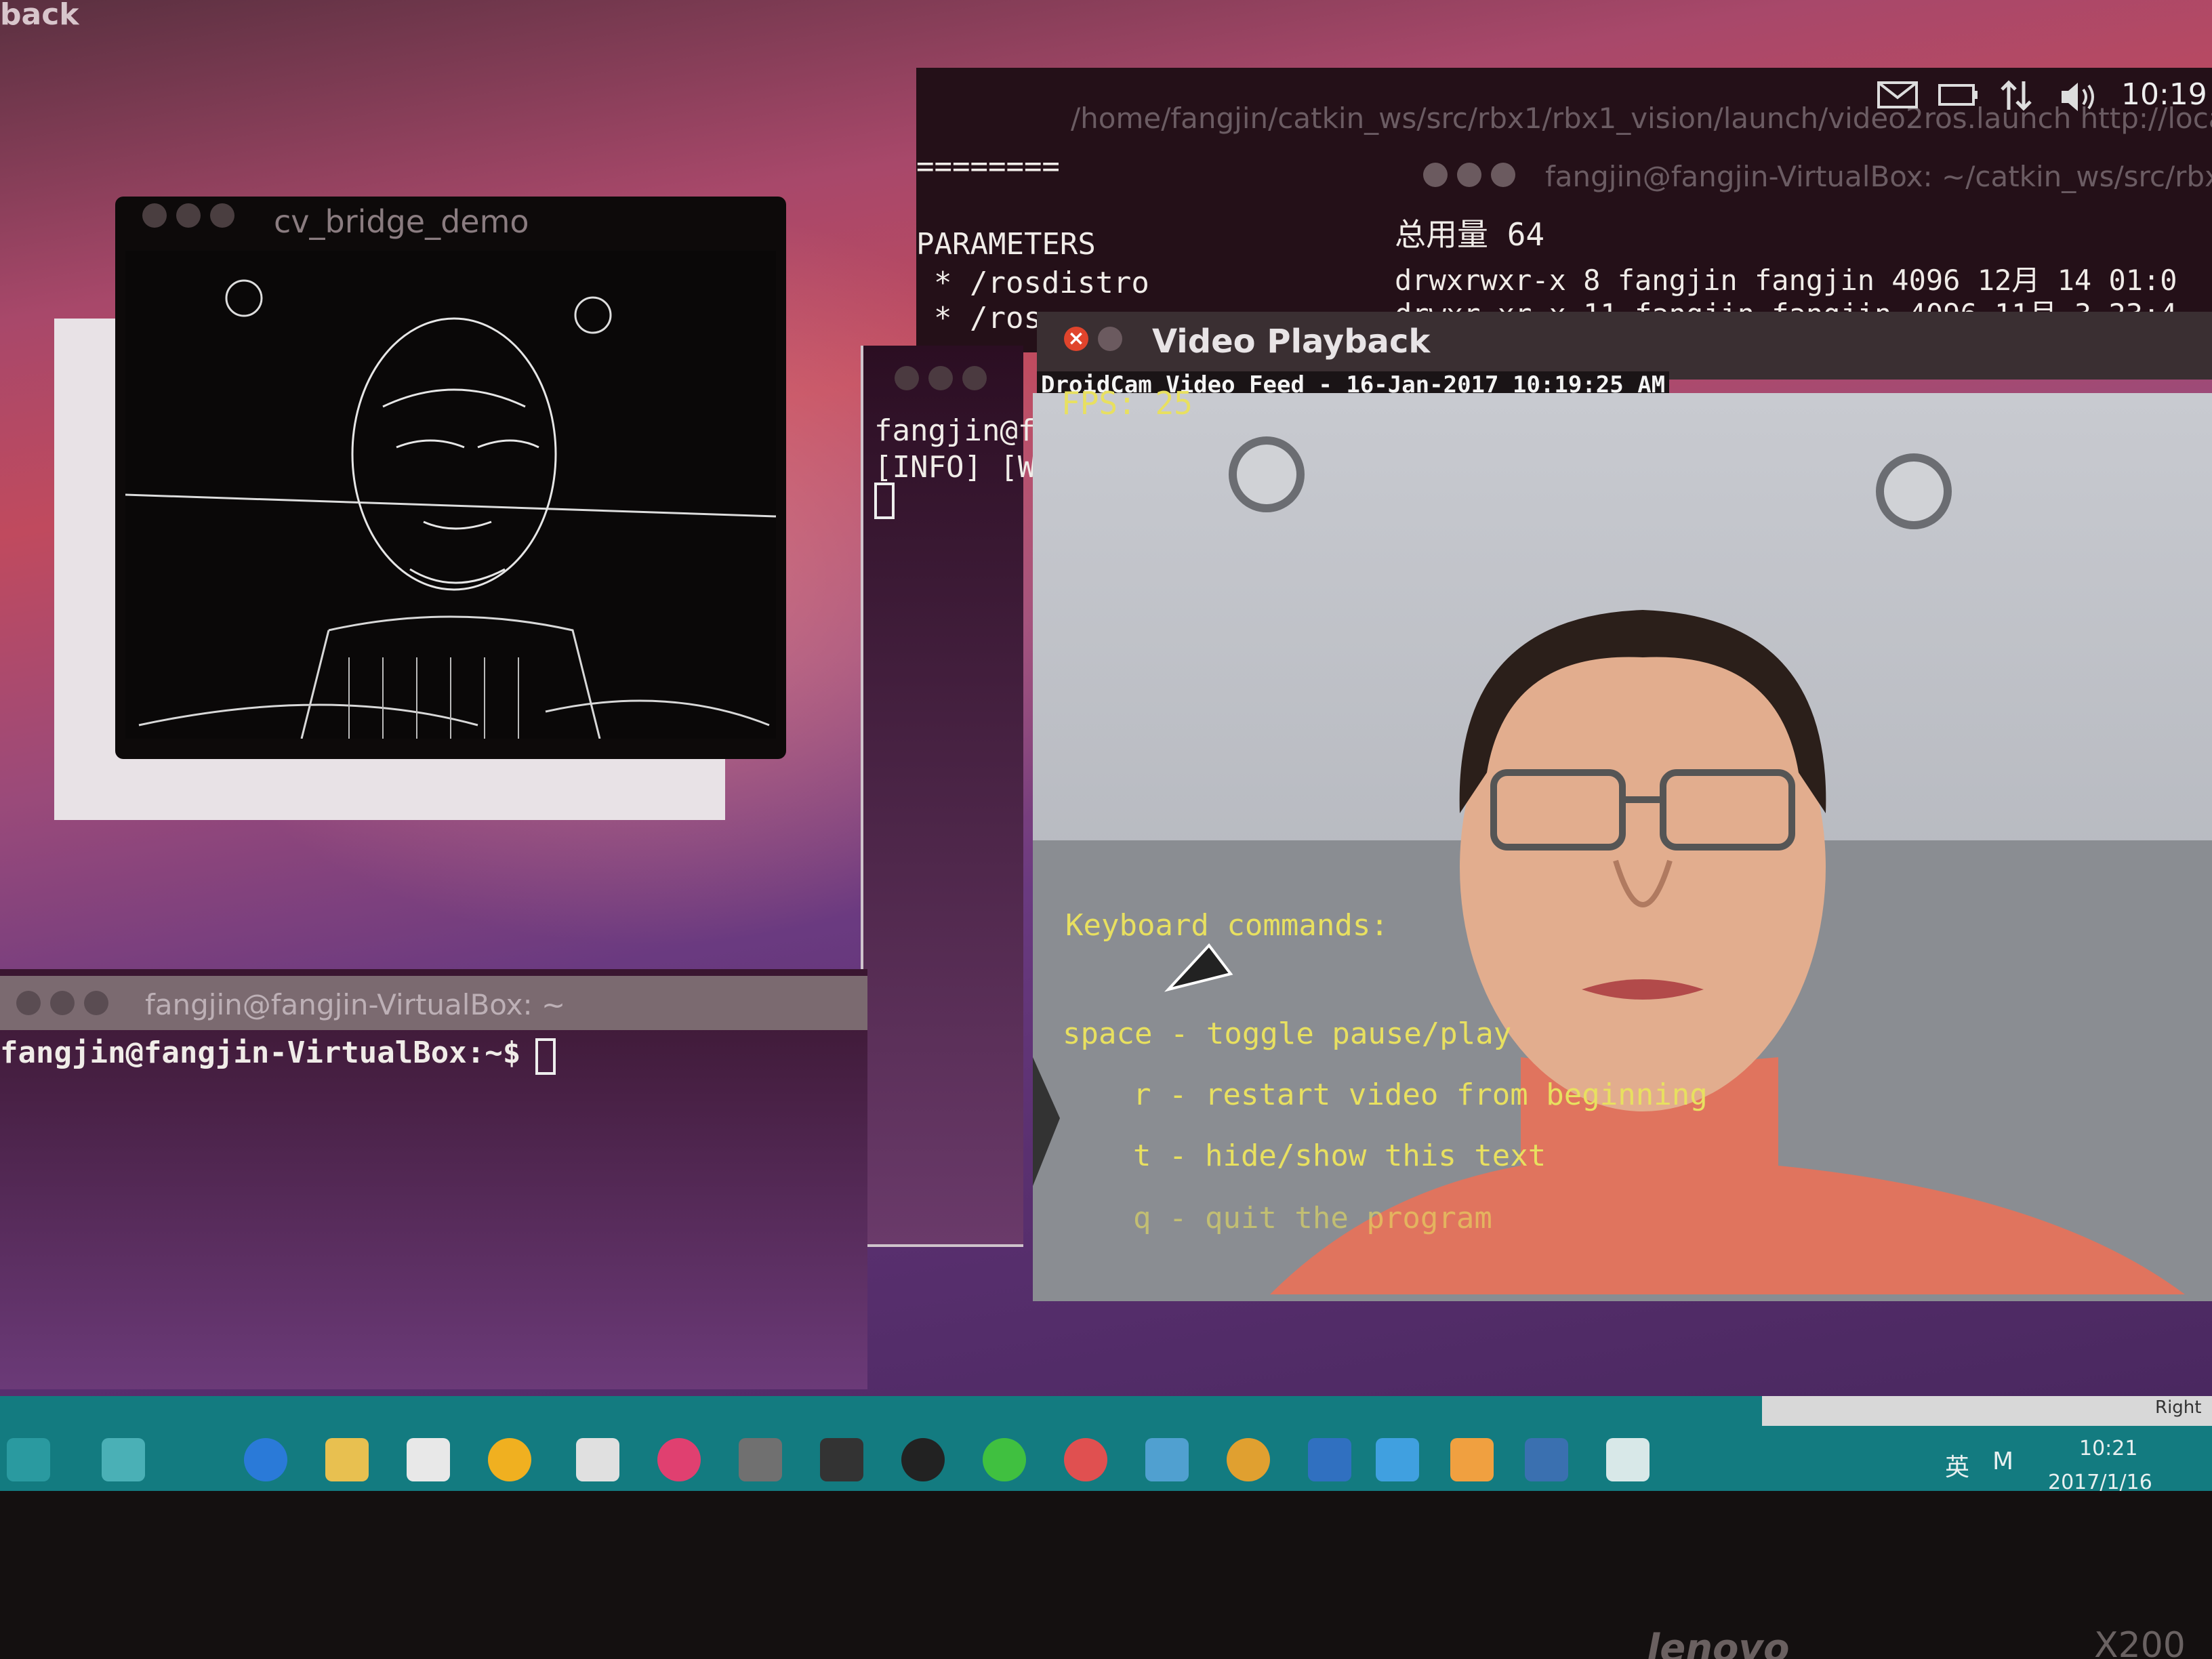 The width and height of the screenshot is (2212, 1659). I want to click on weibo-icon, so click(1085, 1459).